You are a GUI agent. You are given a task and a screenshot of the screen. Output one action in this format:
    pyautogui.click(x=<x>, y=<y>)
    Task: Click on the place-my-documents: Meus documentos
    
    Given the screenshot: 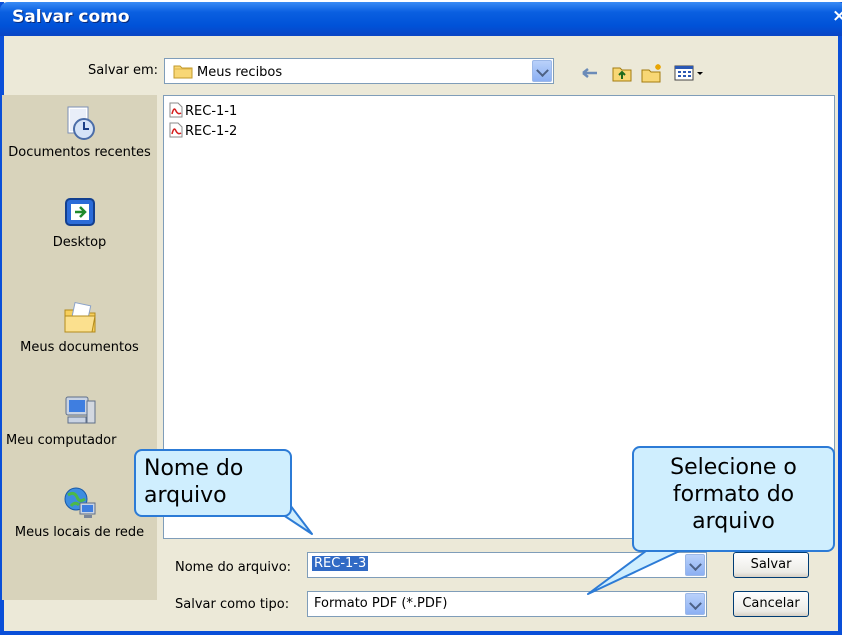 What is the action you would take?
    pyautogui.click(x=79, y=327)
    